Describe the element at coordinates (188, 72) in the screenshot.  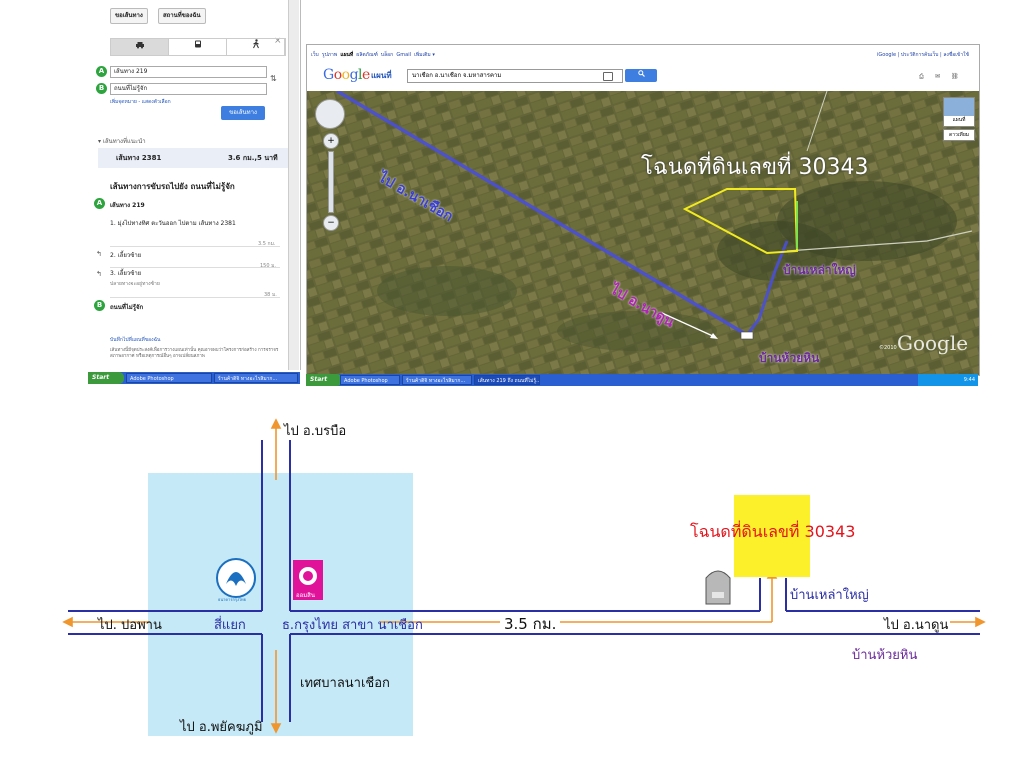
I see `waypoint-a-input: เส้นทาง 219` at that location.